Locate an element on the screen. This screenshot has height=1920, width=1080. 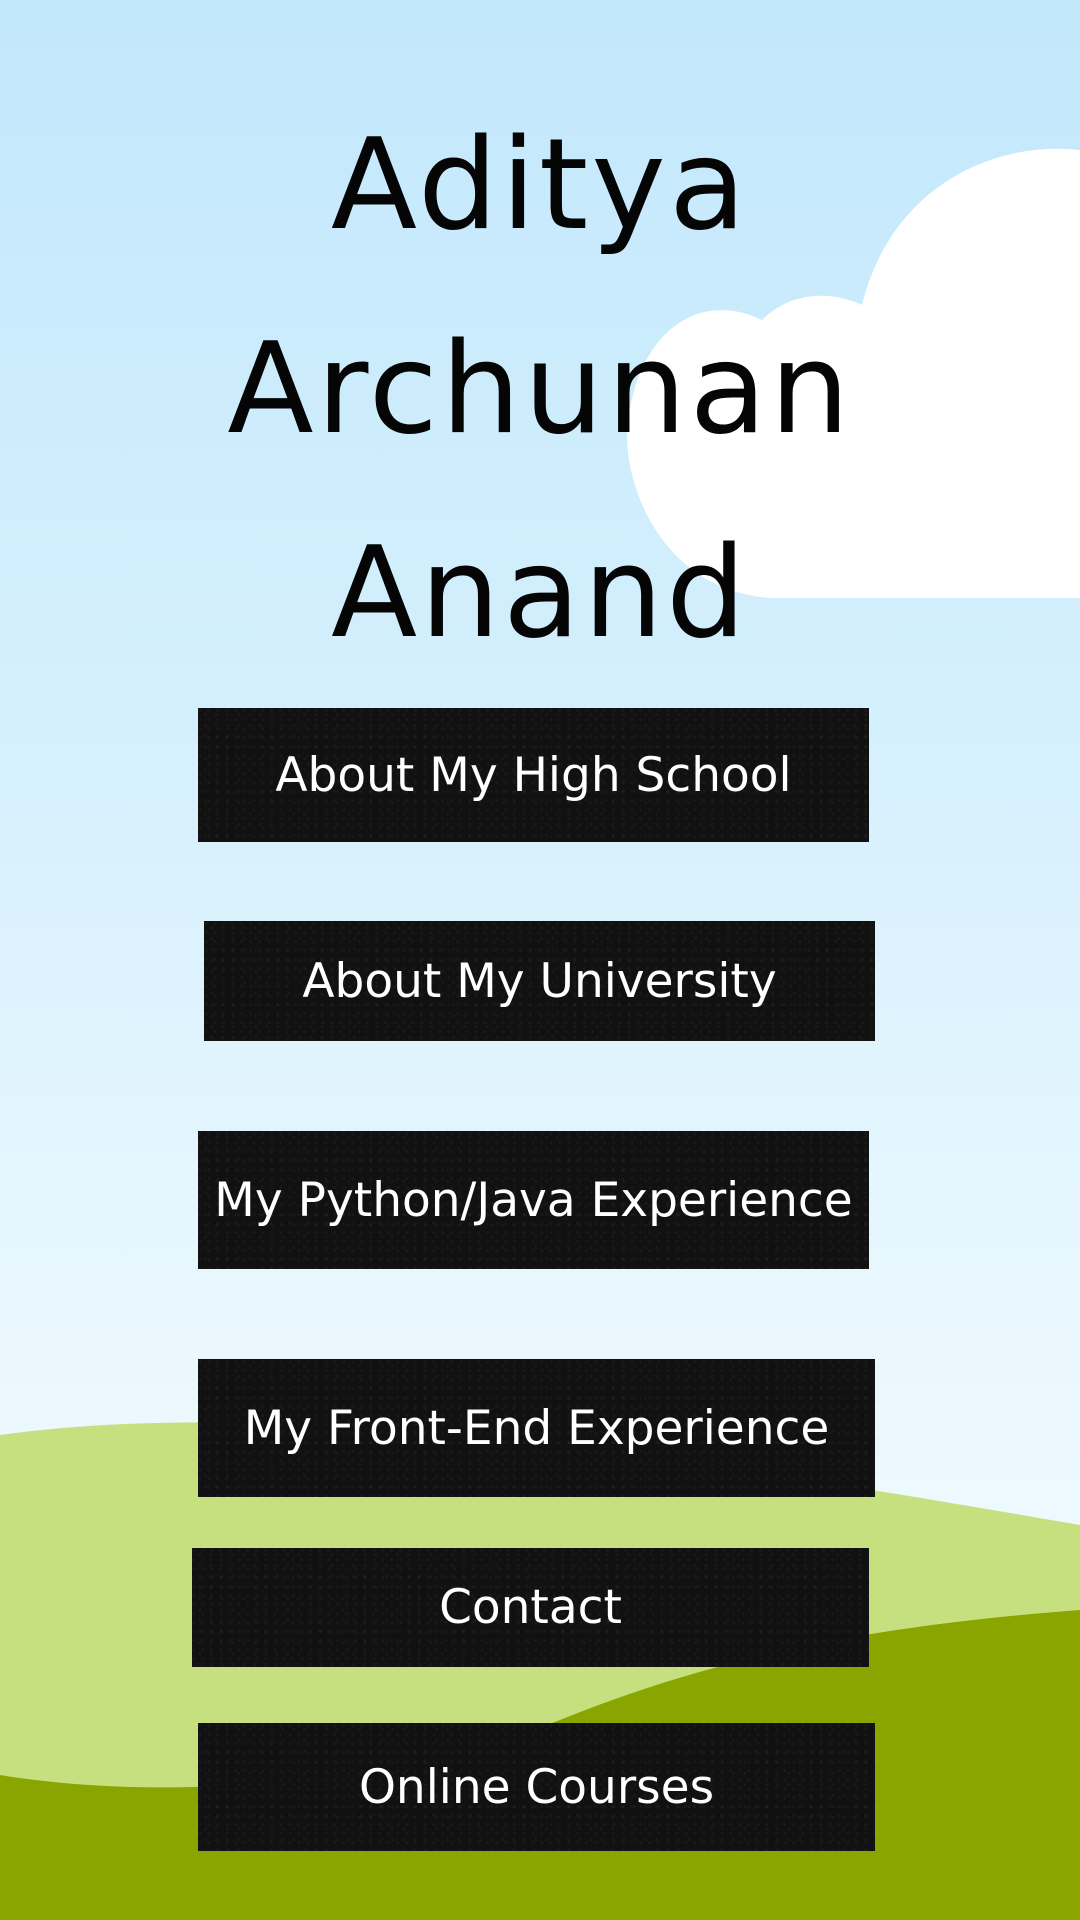
about-high-school-button: About My High School is located at coordinates (533, 775).